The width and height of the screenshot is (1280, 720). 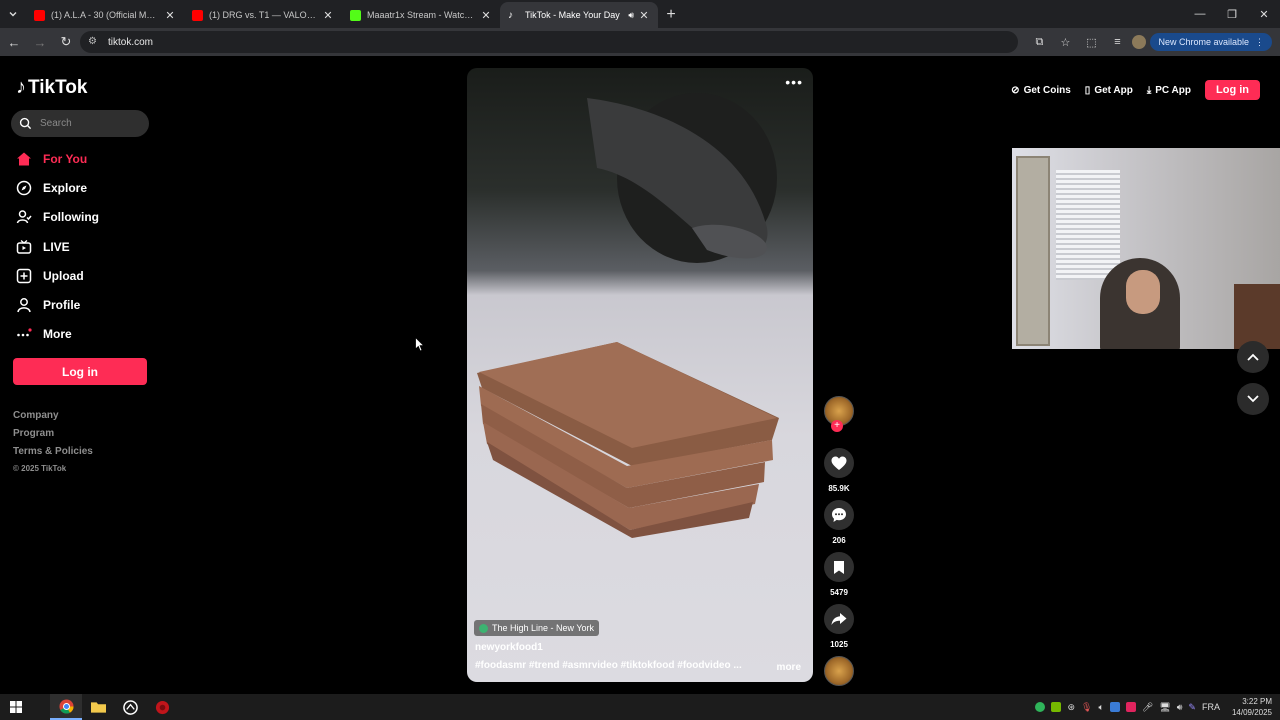 I want to click on search-box, so click(x=80, y=123).